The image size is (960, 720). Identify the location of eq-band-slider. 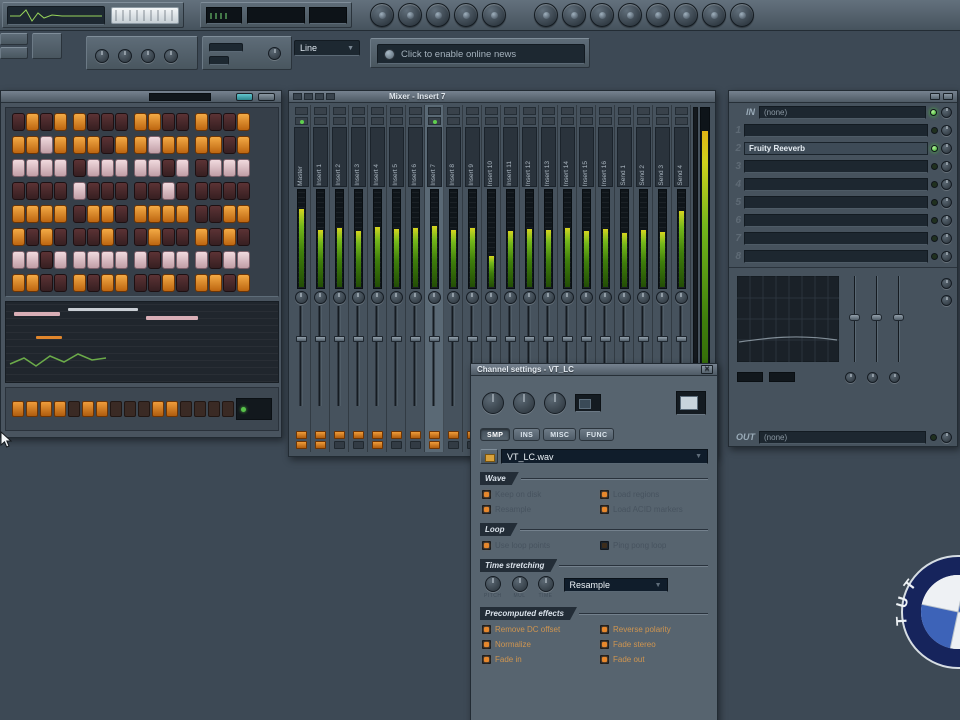
(898, 319).